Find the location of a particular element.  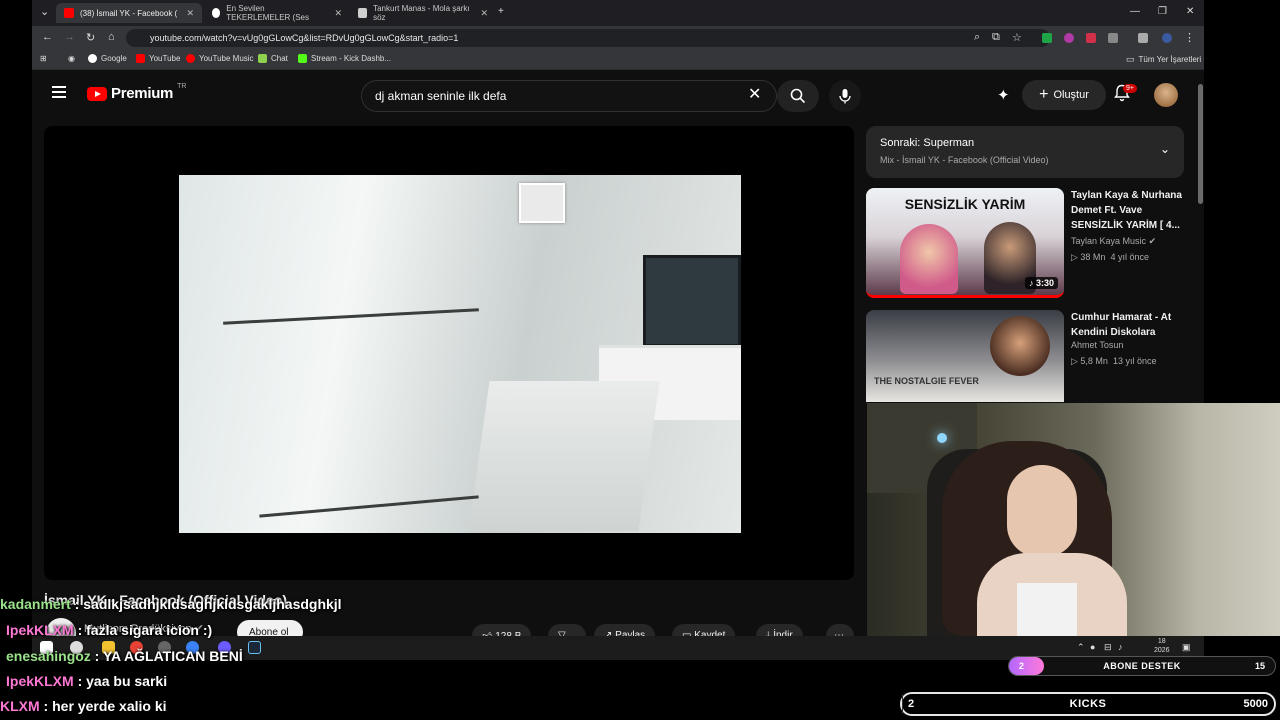

close-window-icon: ✕ is located at coordinates (1190, 11).